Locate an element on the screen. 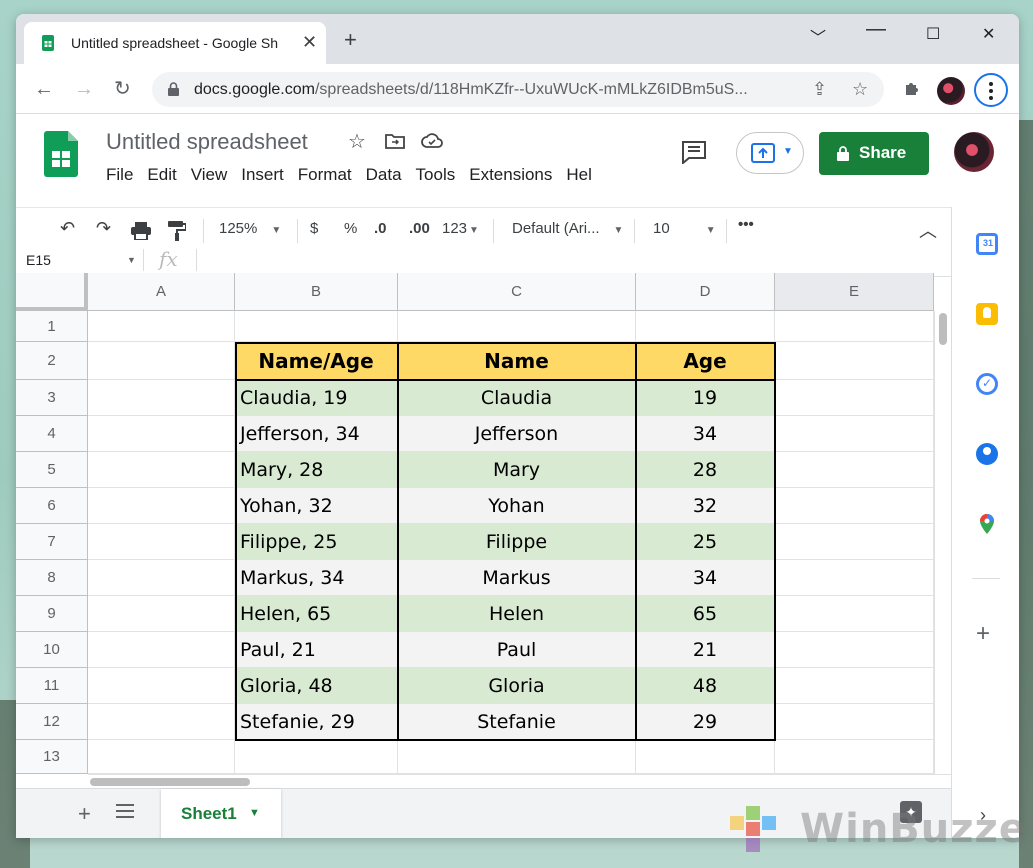 This screenshot has width=1033, height=868. table-cell: Gloria, 48 is located at coordinates (316, 686).